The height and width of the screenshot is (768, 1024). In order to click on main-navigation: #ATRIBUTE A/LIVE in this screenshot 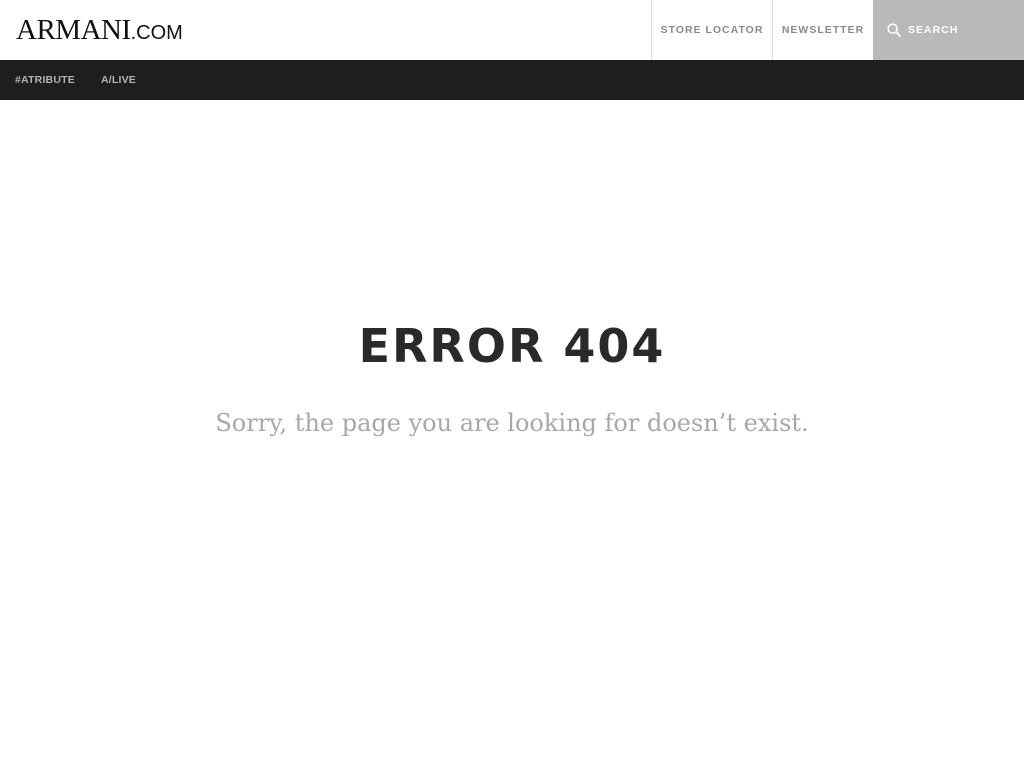, I will do `click(512, 80)`.